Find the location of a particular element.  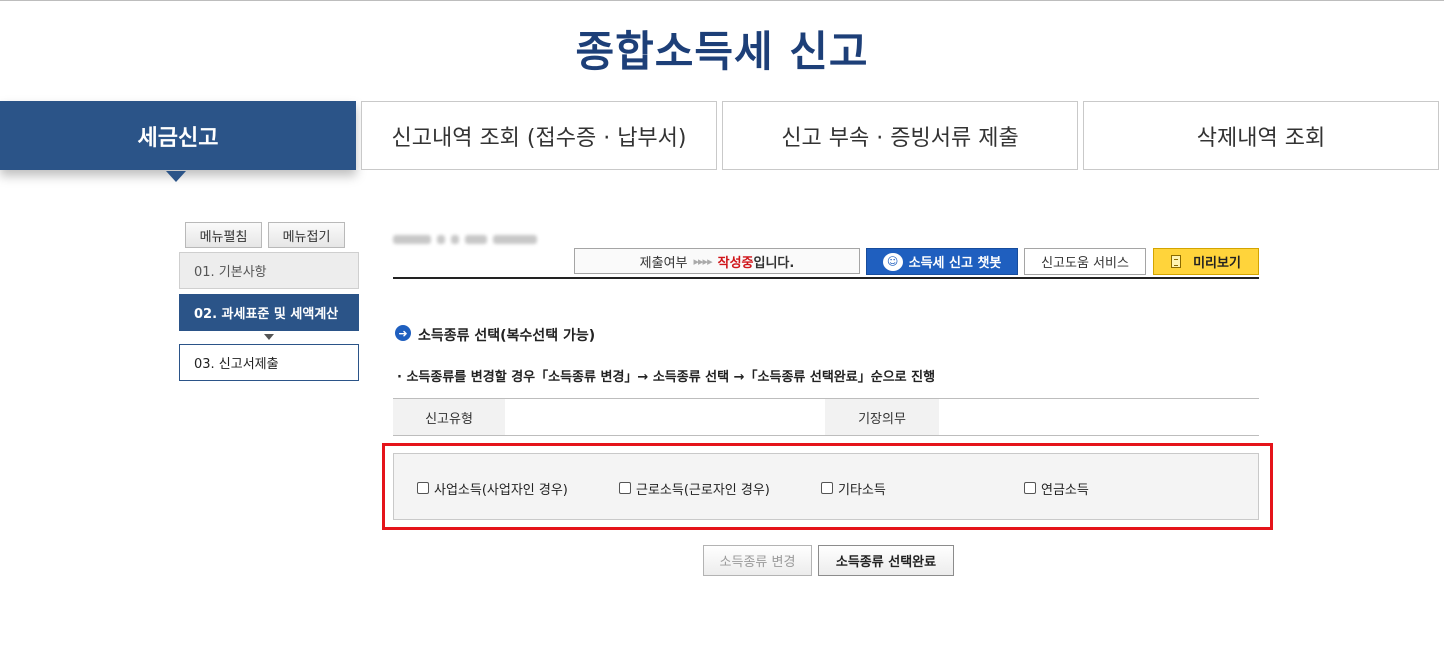

chatbot-button: ☺ 소득세 신고 챗봇 is located at coordinates (942, 261).